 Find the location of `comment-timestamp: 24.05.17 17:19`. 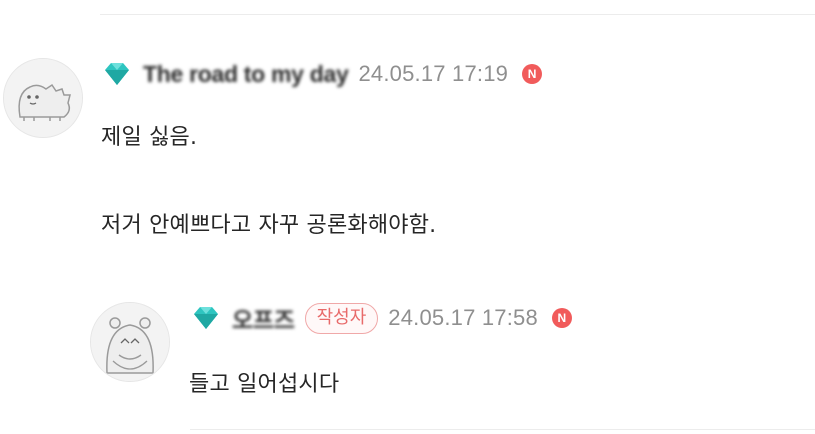

comment-timestamp: 24.05.17 17:19 is located at coordinates (433, 73).